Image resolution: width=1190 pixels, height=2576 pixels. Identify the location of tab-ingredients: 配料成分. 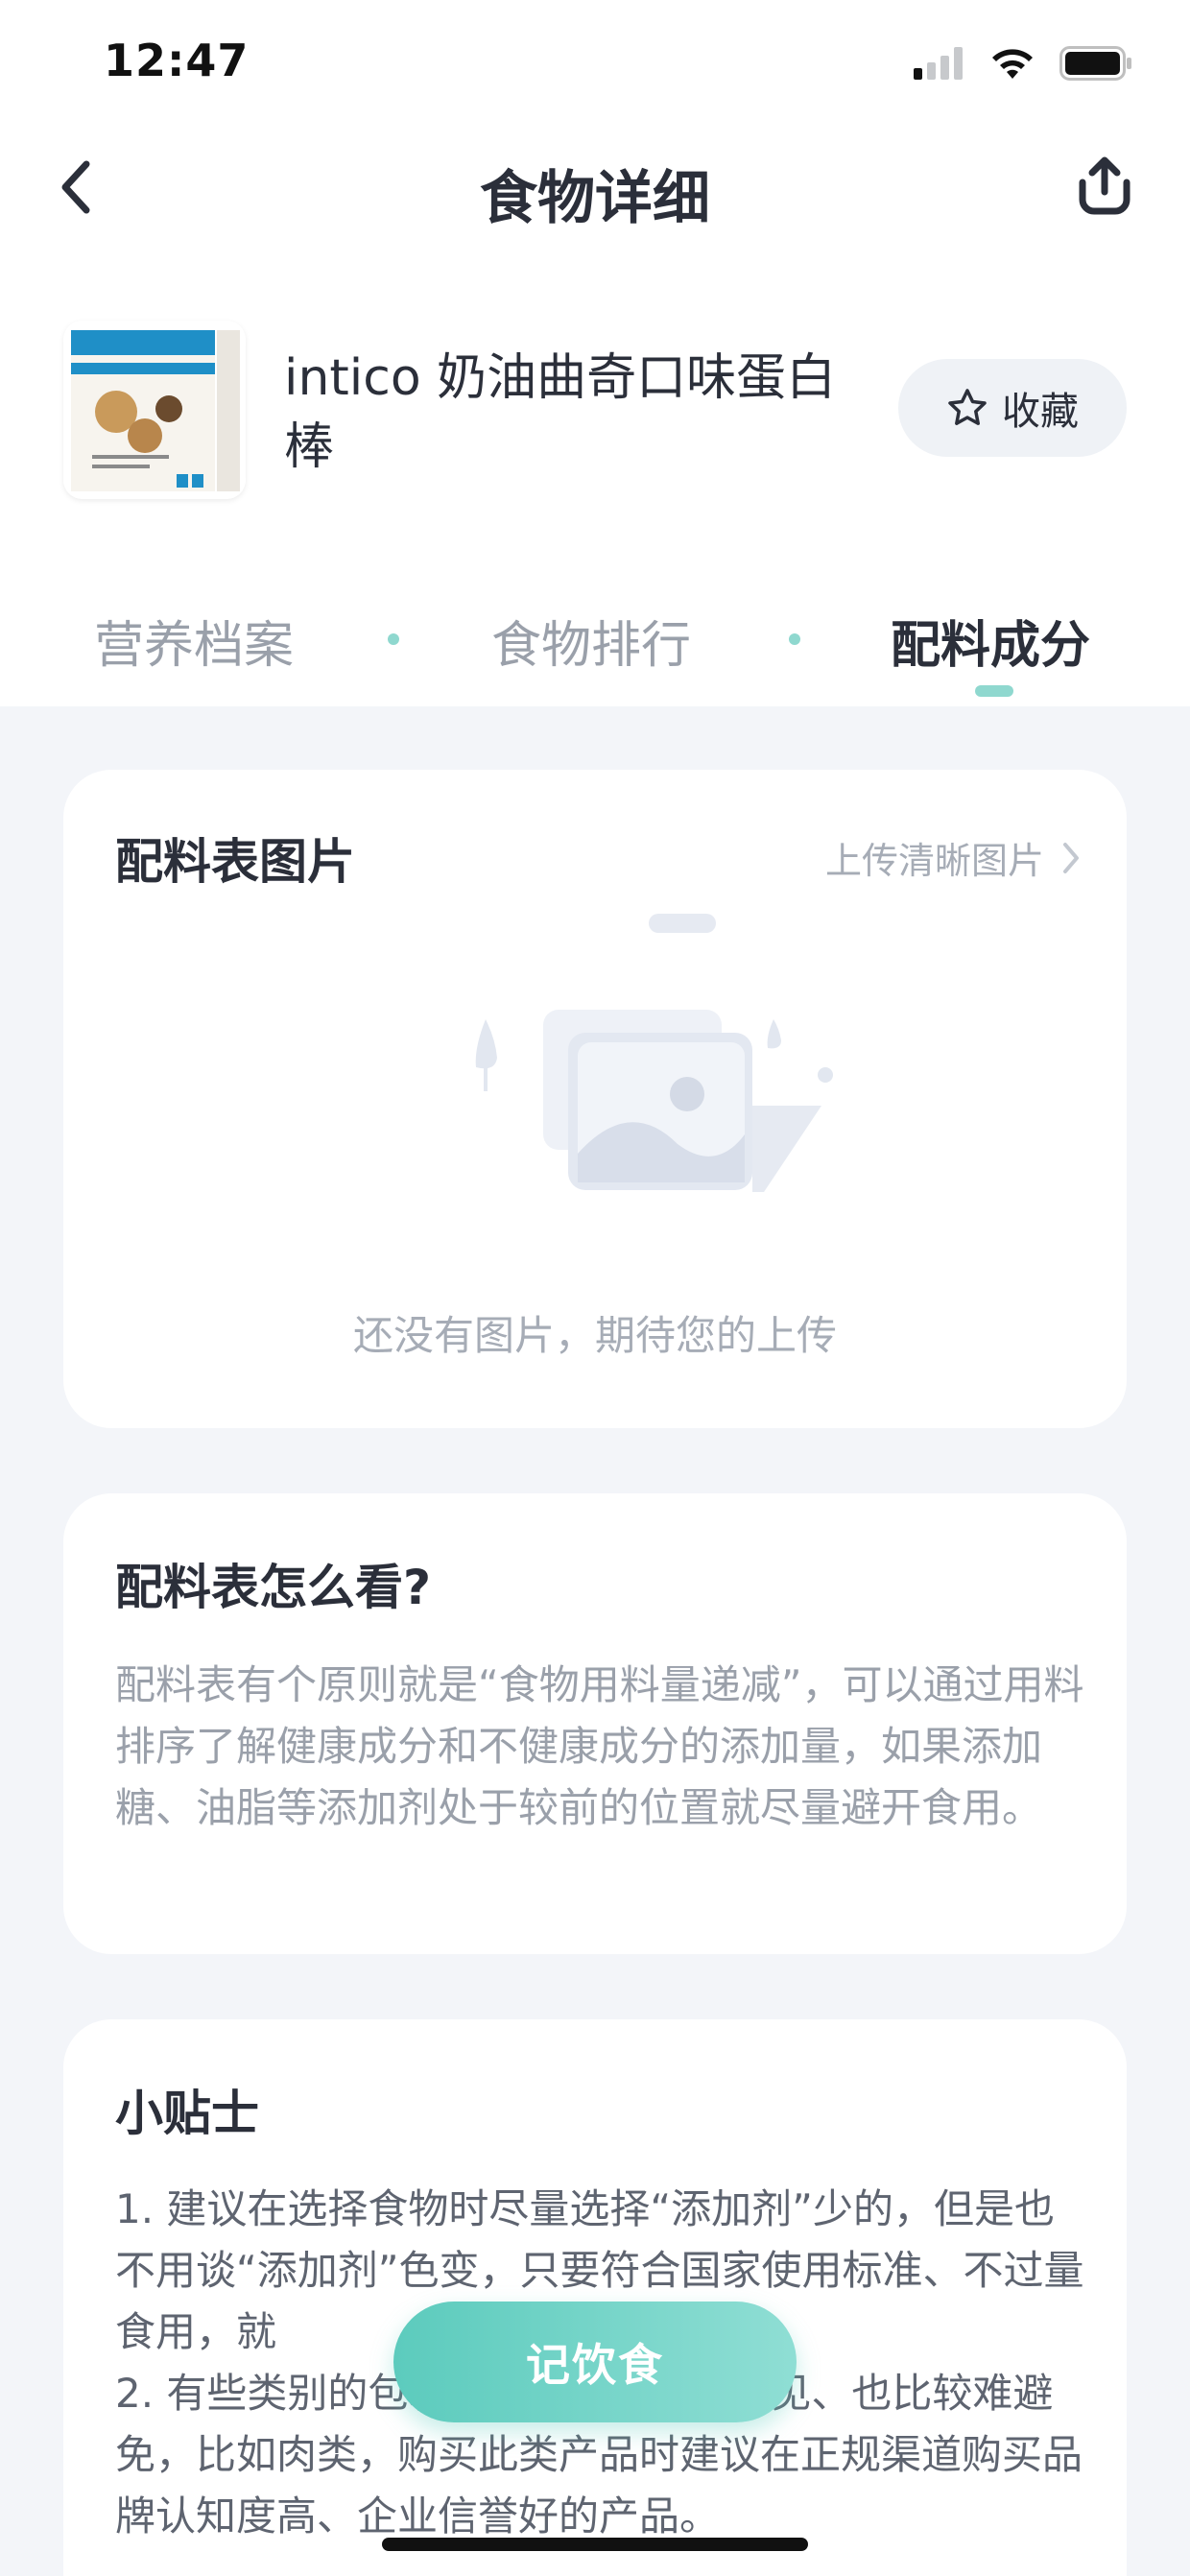
(991, 641).